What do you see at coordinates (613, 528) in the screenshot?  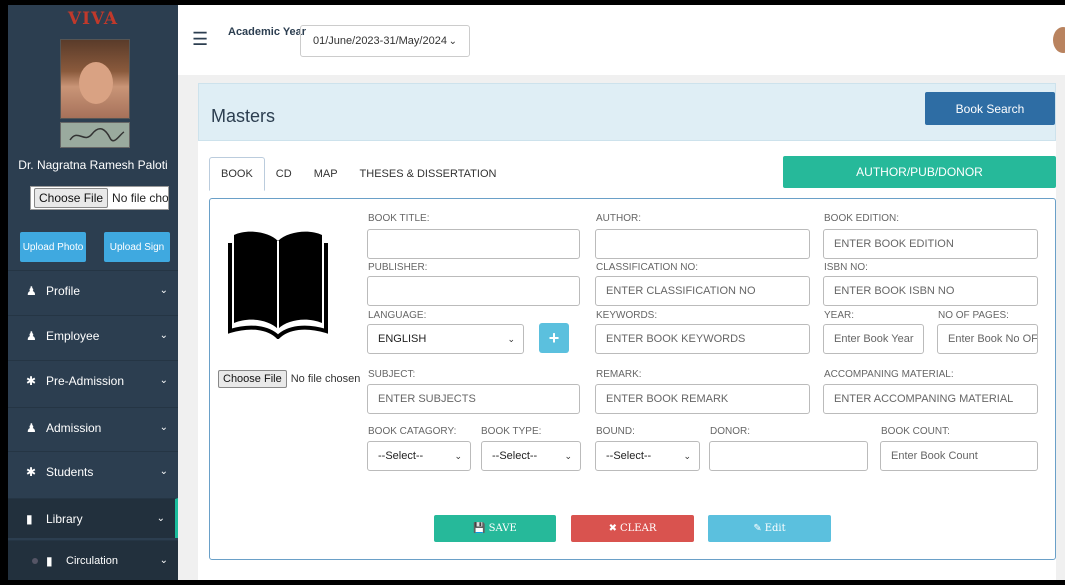 I see `close-icon: ✖` at bounding box center [613, 528].